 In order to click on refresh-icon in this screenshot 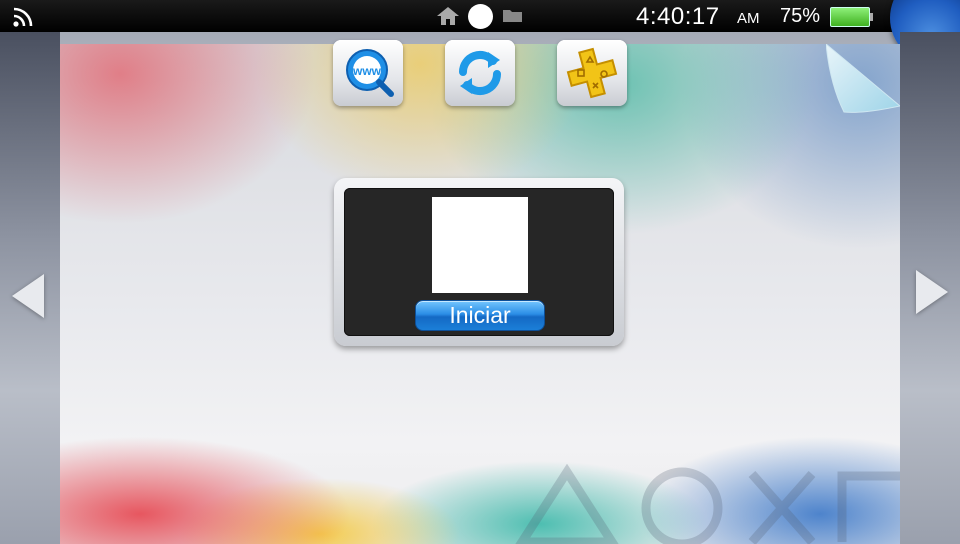, I will do `click(480, 73)`.